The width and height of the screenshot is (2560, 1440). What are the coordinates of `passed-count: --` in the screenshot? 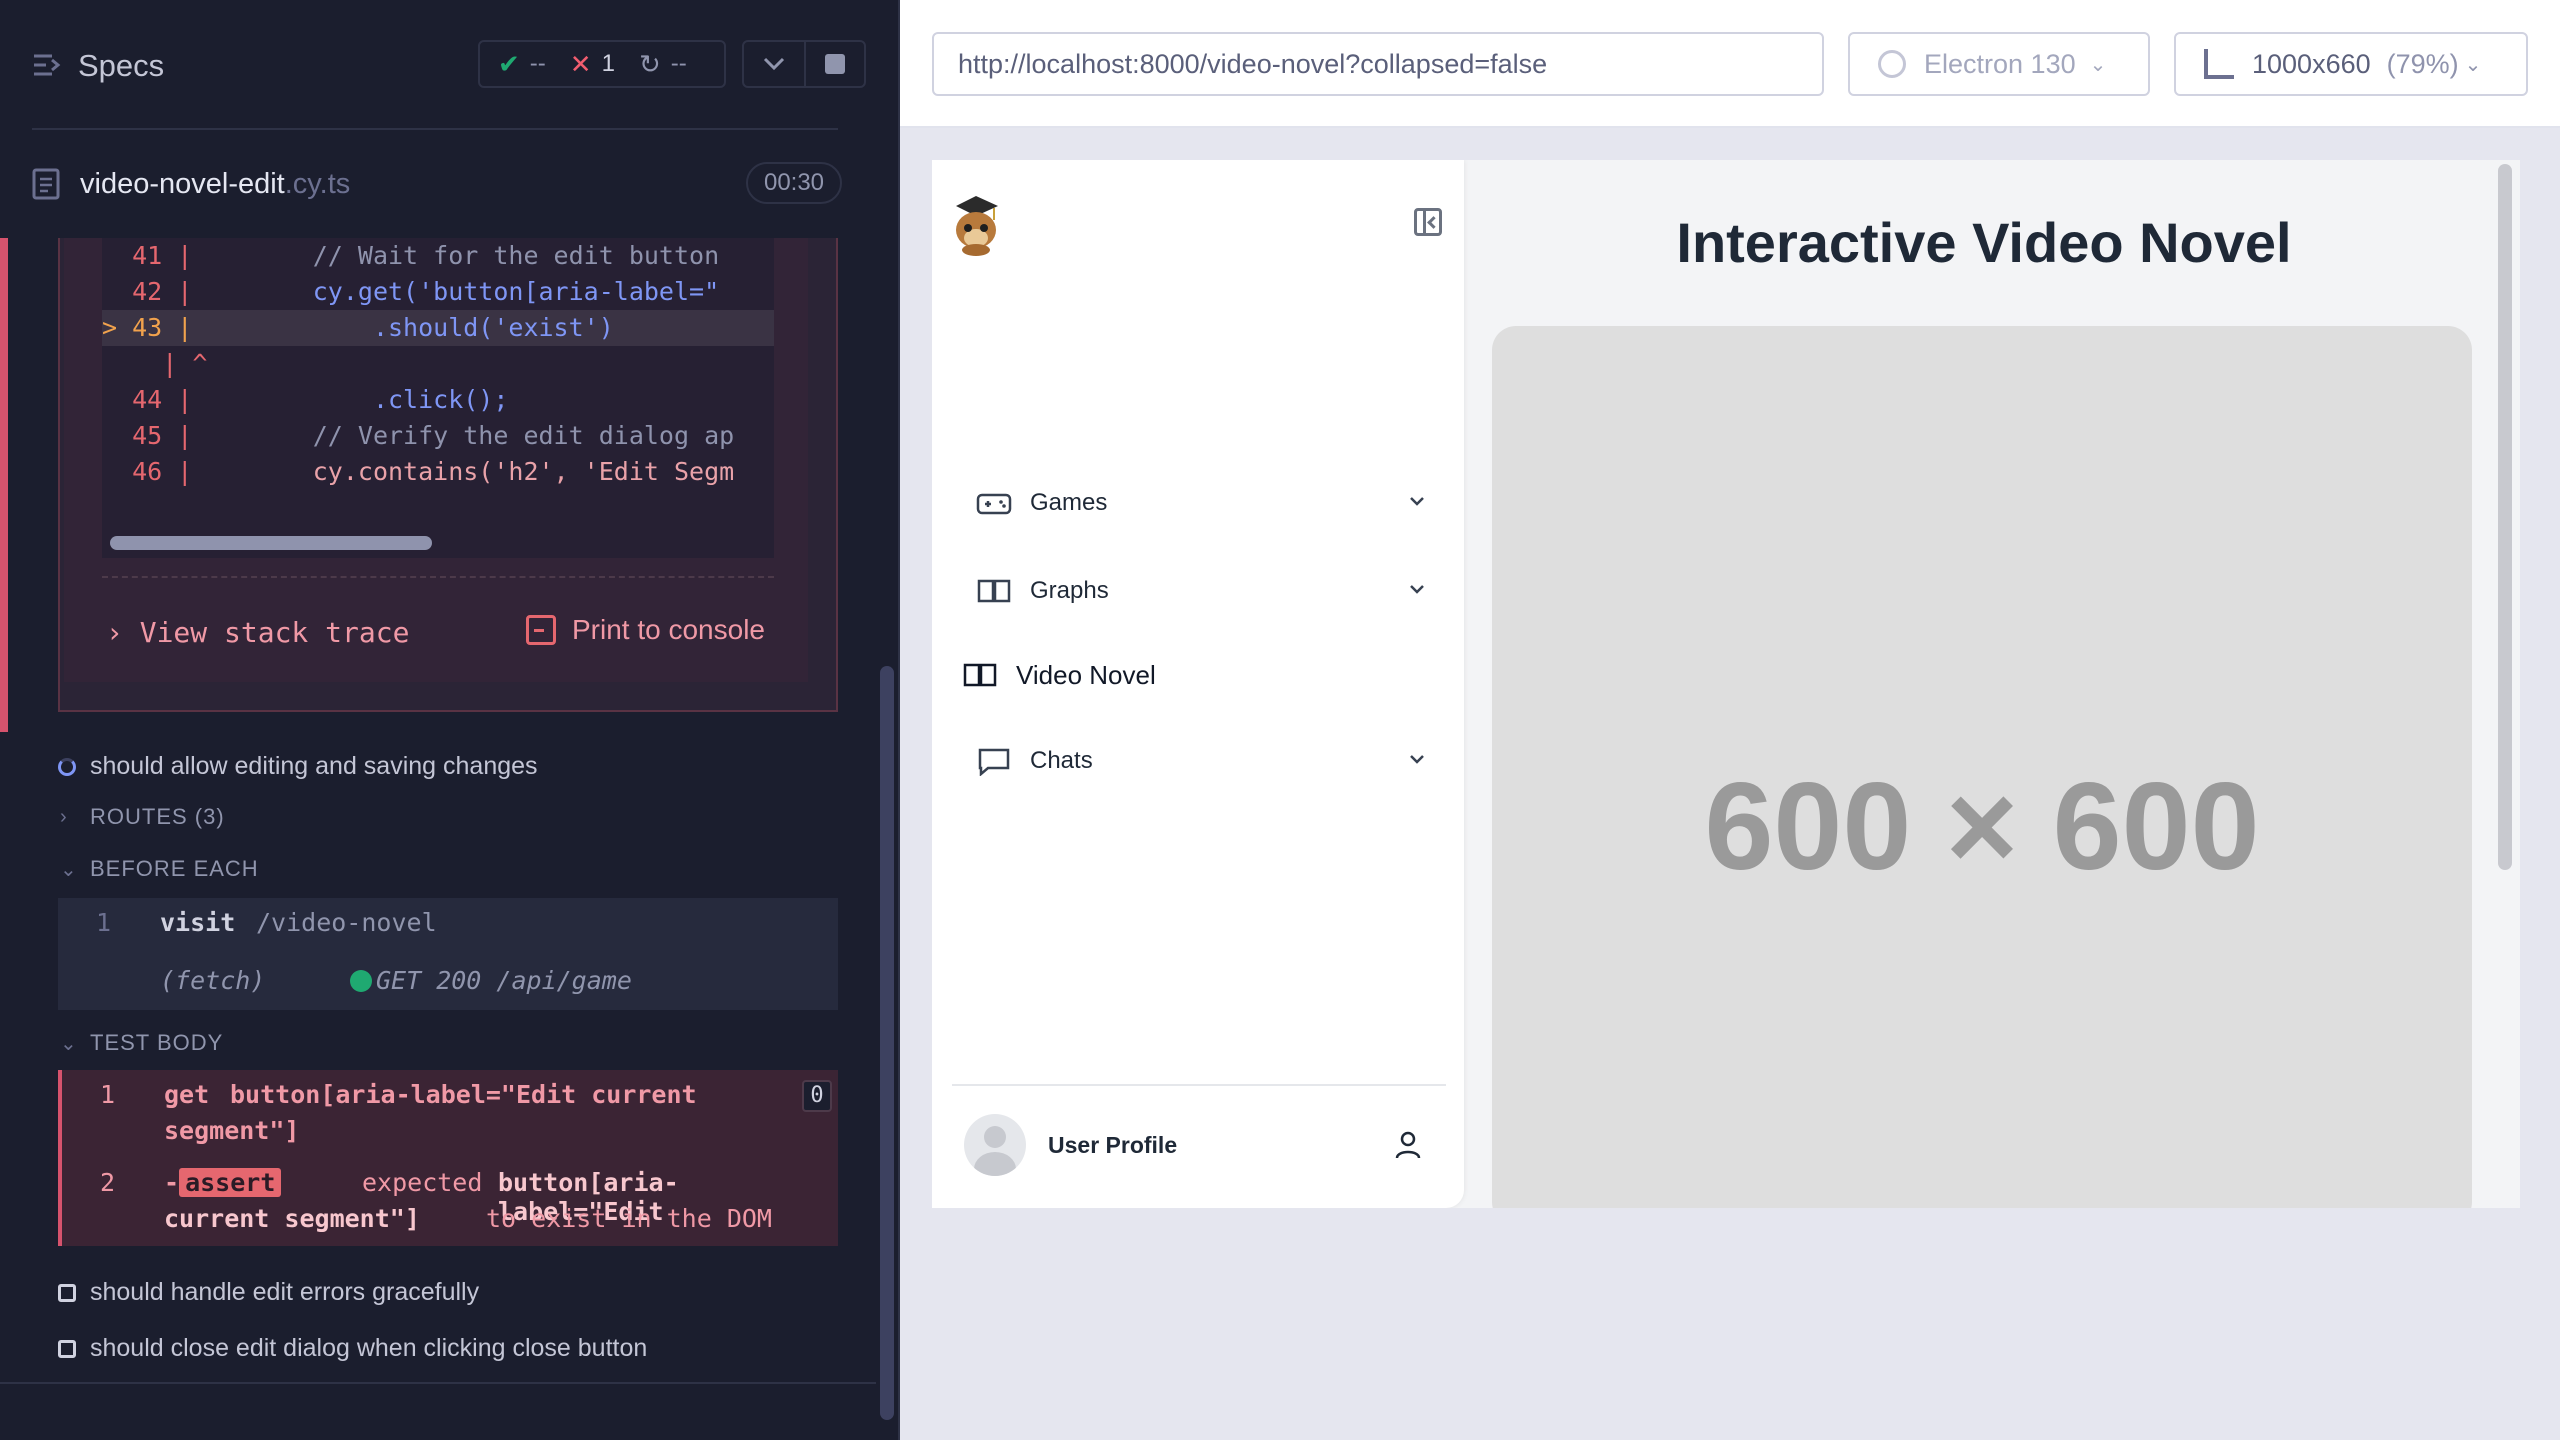 It's located at (537, 63).